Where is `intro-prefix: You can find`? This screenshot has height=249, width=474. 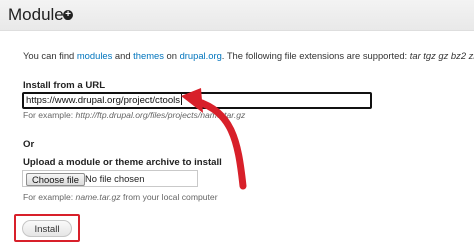
intro-prefix: You can find is located at coordinates (50, 55).